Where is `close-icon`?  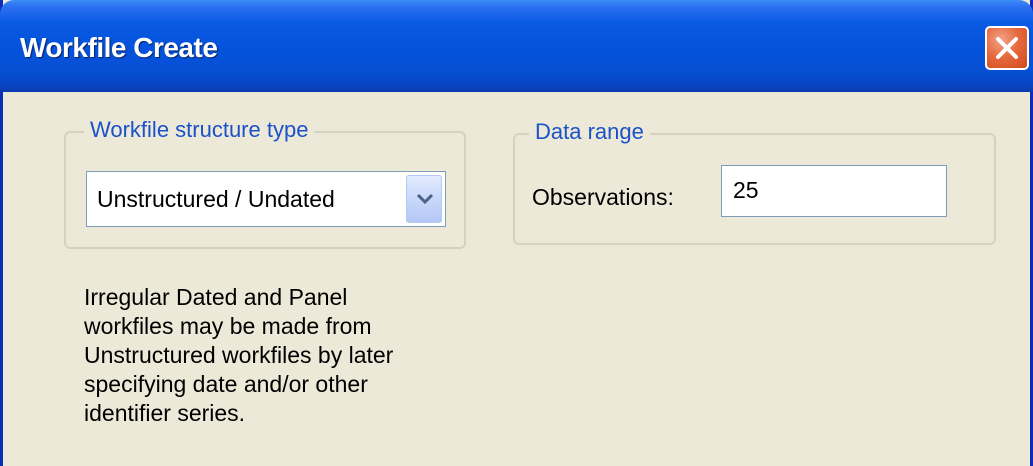
close-icon is located at coordinates (1007, 48).